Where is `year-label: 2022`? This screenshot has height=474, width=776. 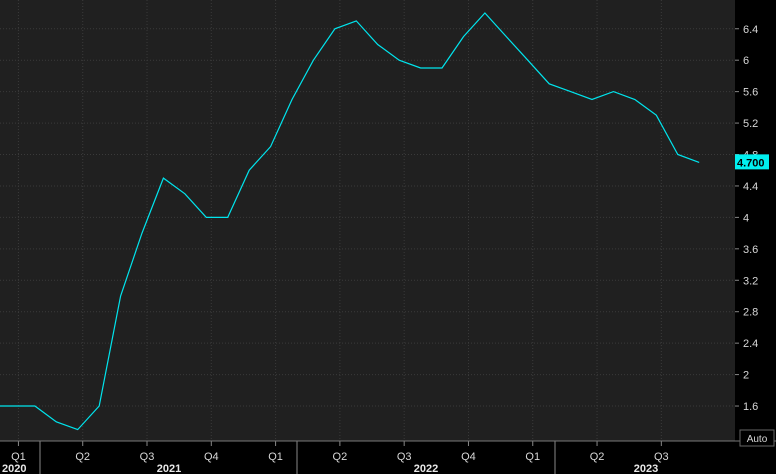
year-label: 2022 is located at coordinates (426, 468).